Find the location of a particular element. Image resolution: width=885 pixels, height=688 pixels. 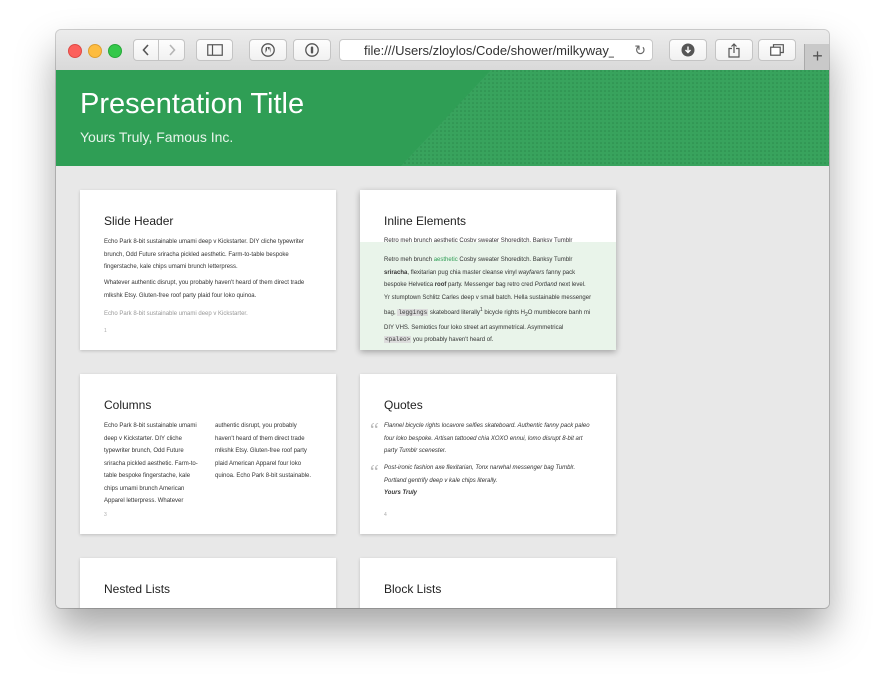

back-button is located at coordinates (146, 50).